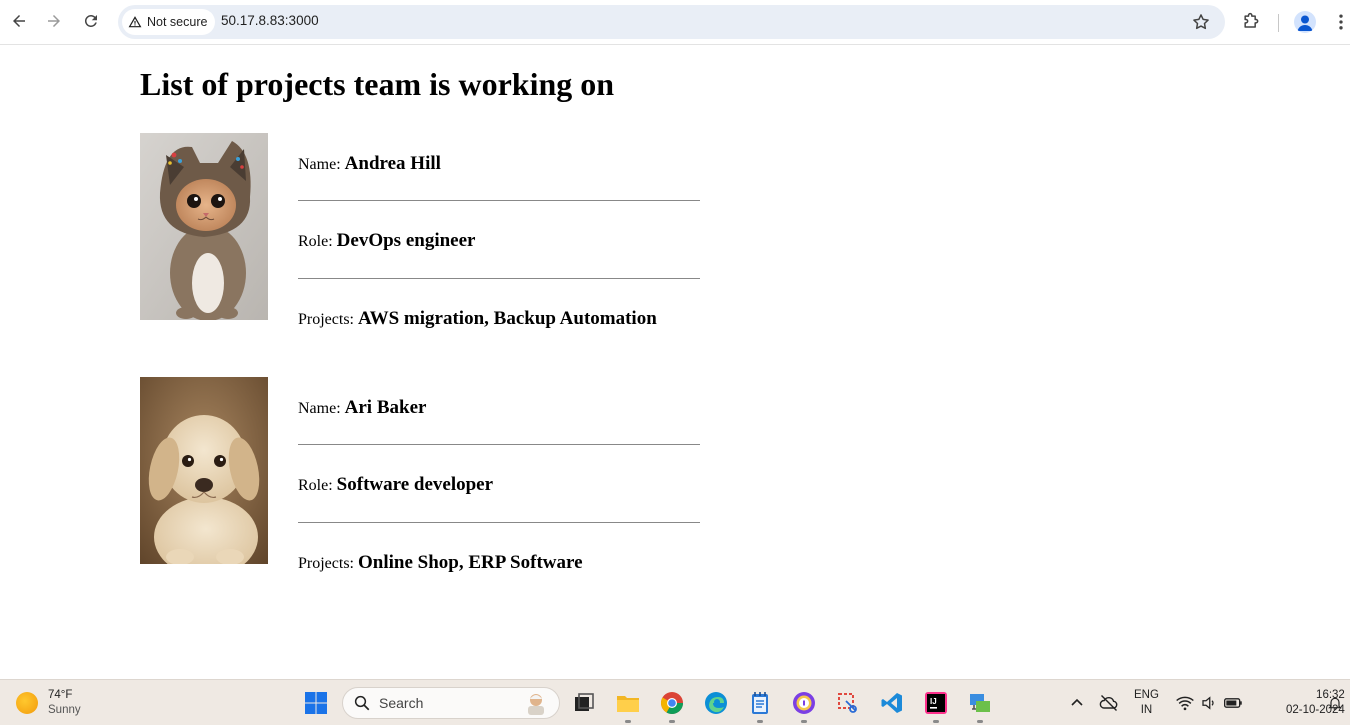 Image resolution: width=1350 pixels, height=725 pixels. Describe the element at coordinates (177, 22) in the screenshot. I see `security-label: Not secure` at that location.